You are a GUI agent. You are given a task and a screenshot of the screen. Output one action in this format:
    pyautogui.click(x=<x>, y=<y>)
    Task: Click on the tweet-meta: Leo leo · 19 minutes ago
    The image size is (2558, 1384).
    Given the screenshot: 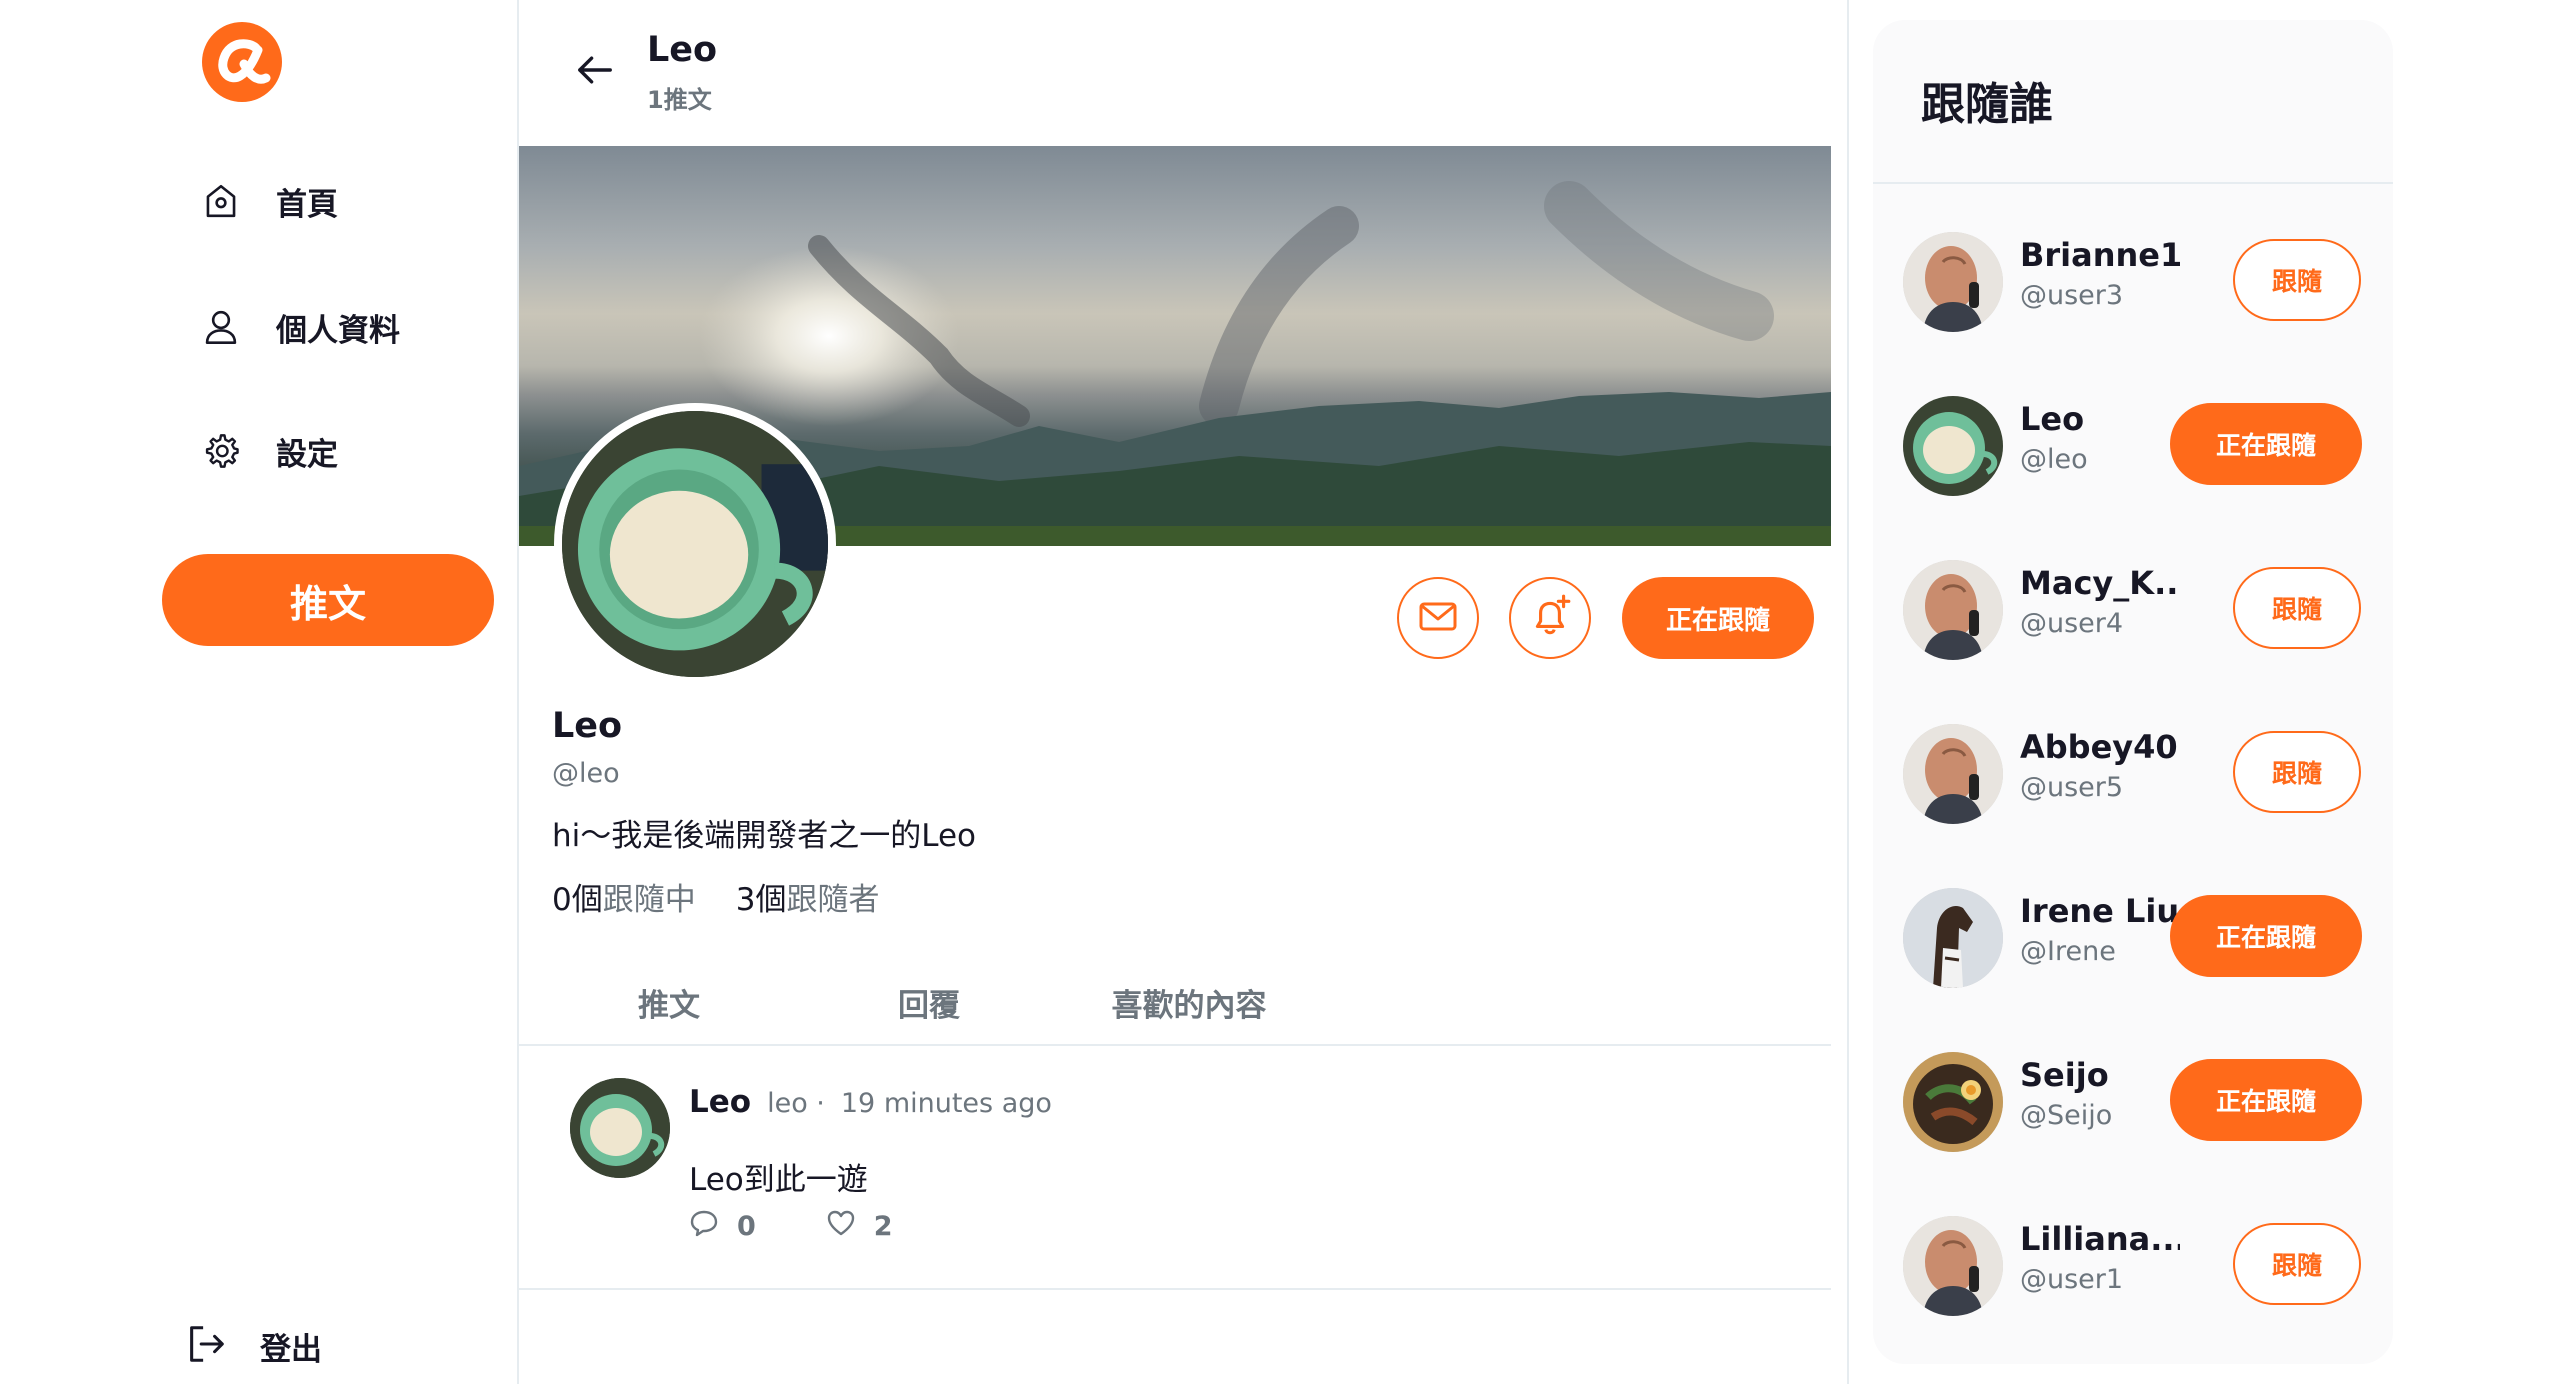 What is the action you would take?
    pyautogui.click(x=870, y=1102)
    